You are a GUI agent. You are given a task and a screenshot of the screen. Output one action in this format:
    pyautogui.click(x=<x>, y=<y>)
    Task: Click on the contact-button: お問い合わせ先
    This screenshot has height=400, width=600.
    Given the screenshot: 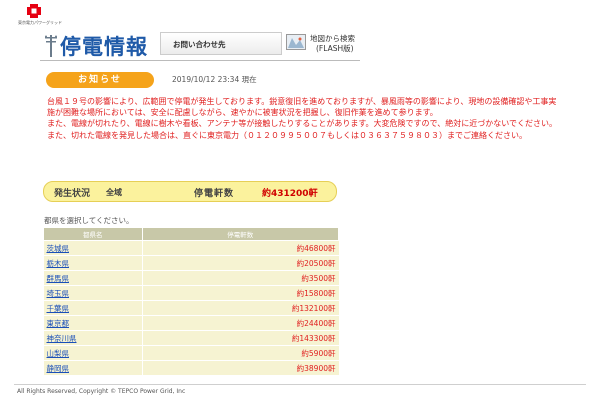 What is the action you would take?
    pyautogui.click(x=221, y=43)
    